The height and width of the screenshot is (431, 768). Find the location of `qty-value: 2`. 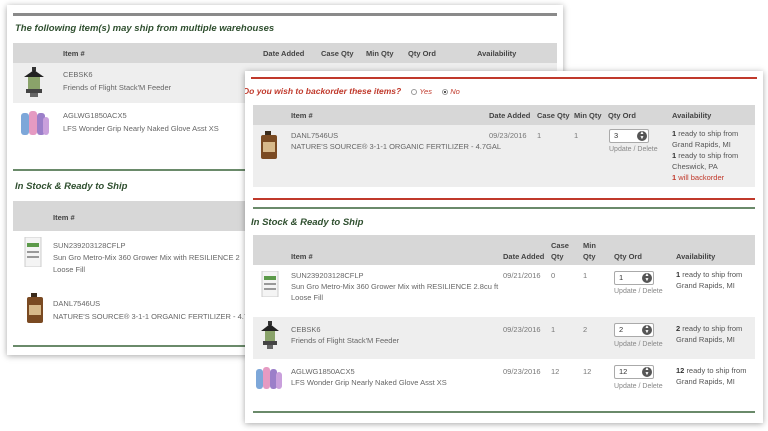

qty-value: 2 is located at coordinates (621, 329).